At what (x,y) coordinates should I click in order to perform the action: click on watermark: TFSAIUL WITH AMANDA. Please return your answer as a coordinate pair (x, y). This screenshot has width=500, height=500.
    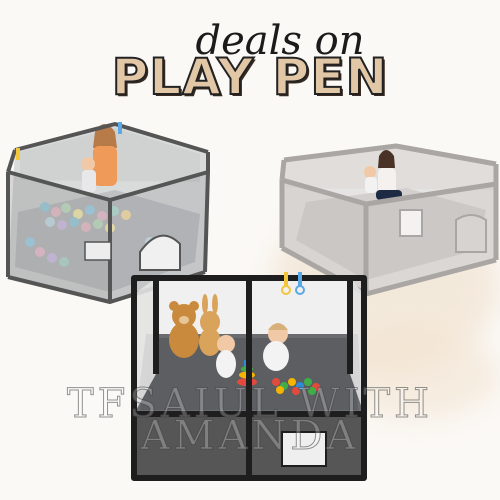
    Looking at the image, I should click on (250, 420).